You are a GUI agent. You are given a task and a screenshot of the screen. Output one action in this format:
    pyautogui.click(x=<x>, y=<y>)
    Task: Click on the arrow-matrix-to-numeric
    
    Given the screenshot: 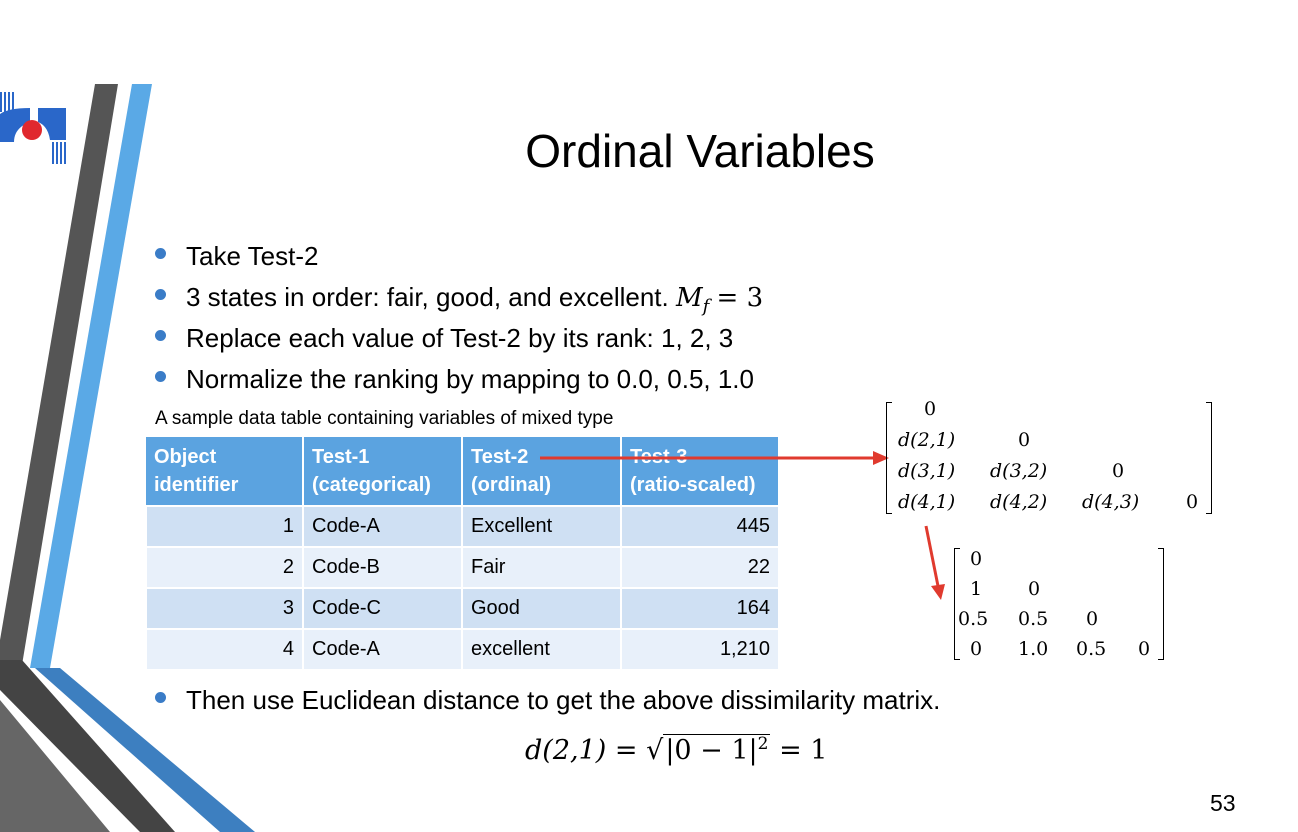 What is the action you would take?
    pyautogui.click(x=932, y=556)
    